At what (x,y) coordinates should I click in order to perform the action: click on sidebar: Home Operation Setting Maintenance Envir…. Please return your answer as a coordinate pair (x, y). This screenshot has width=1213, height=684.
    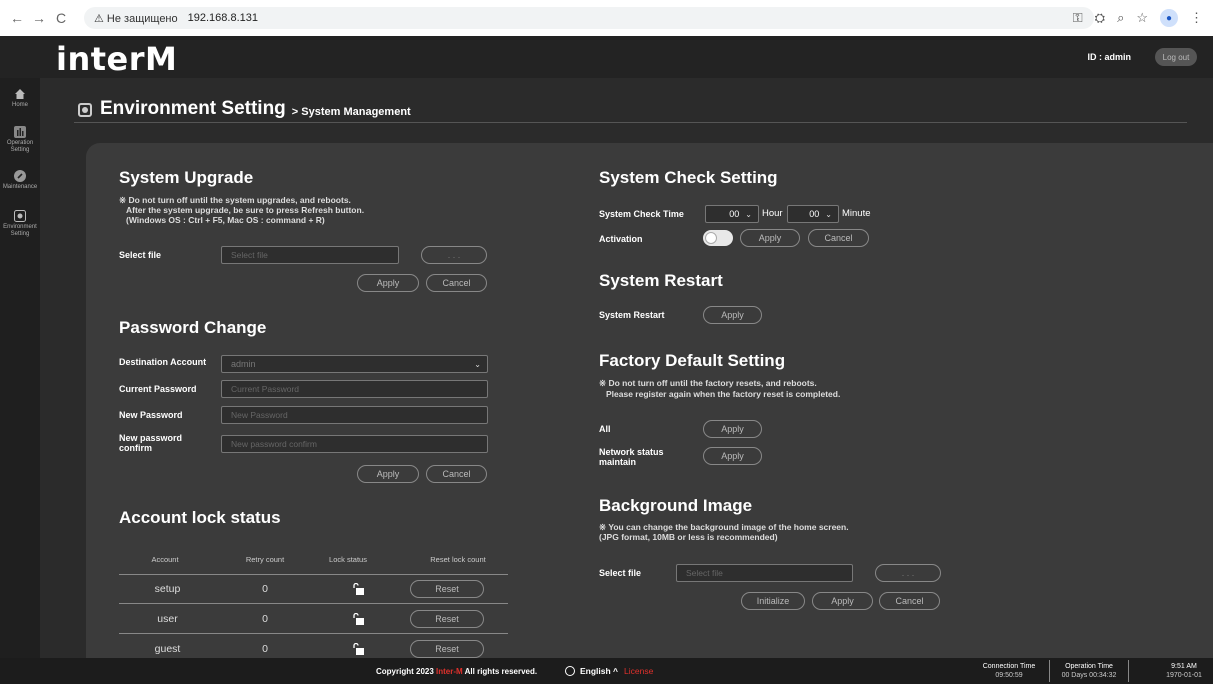
    Looking at the image, I should click on (20, 368).